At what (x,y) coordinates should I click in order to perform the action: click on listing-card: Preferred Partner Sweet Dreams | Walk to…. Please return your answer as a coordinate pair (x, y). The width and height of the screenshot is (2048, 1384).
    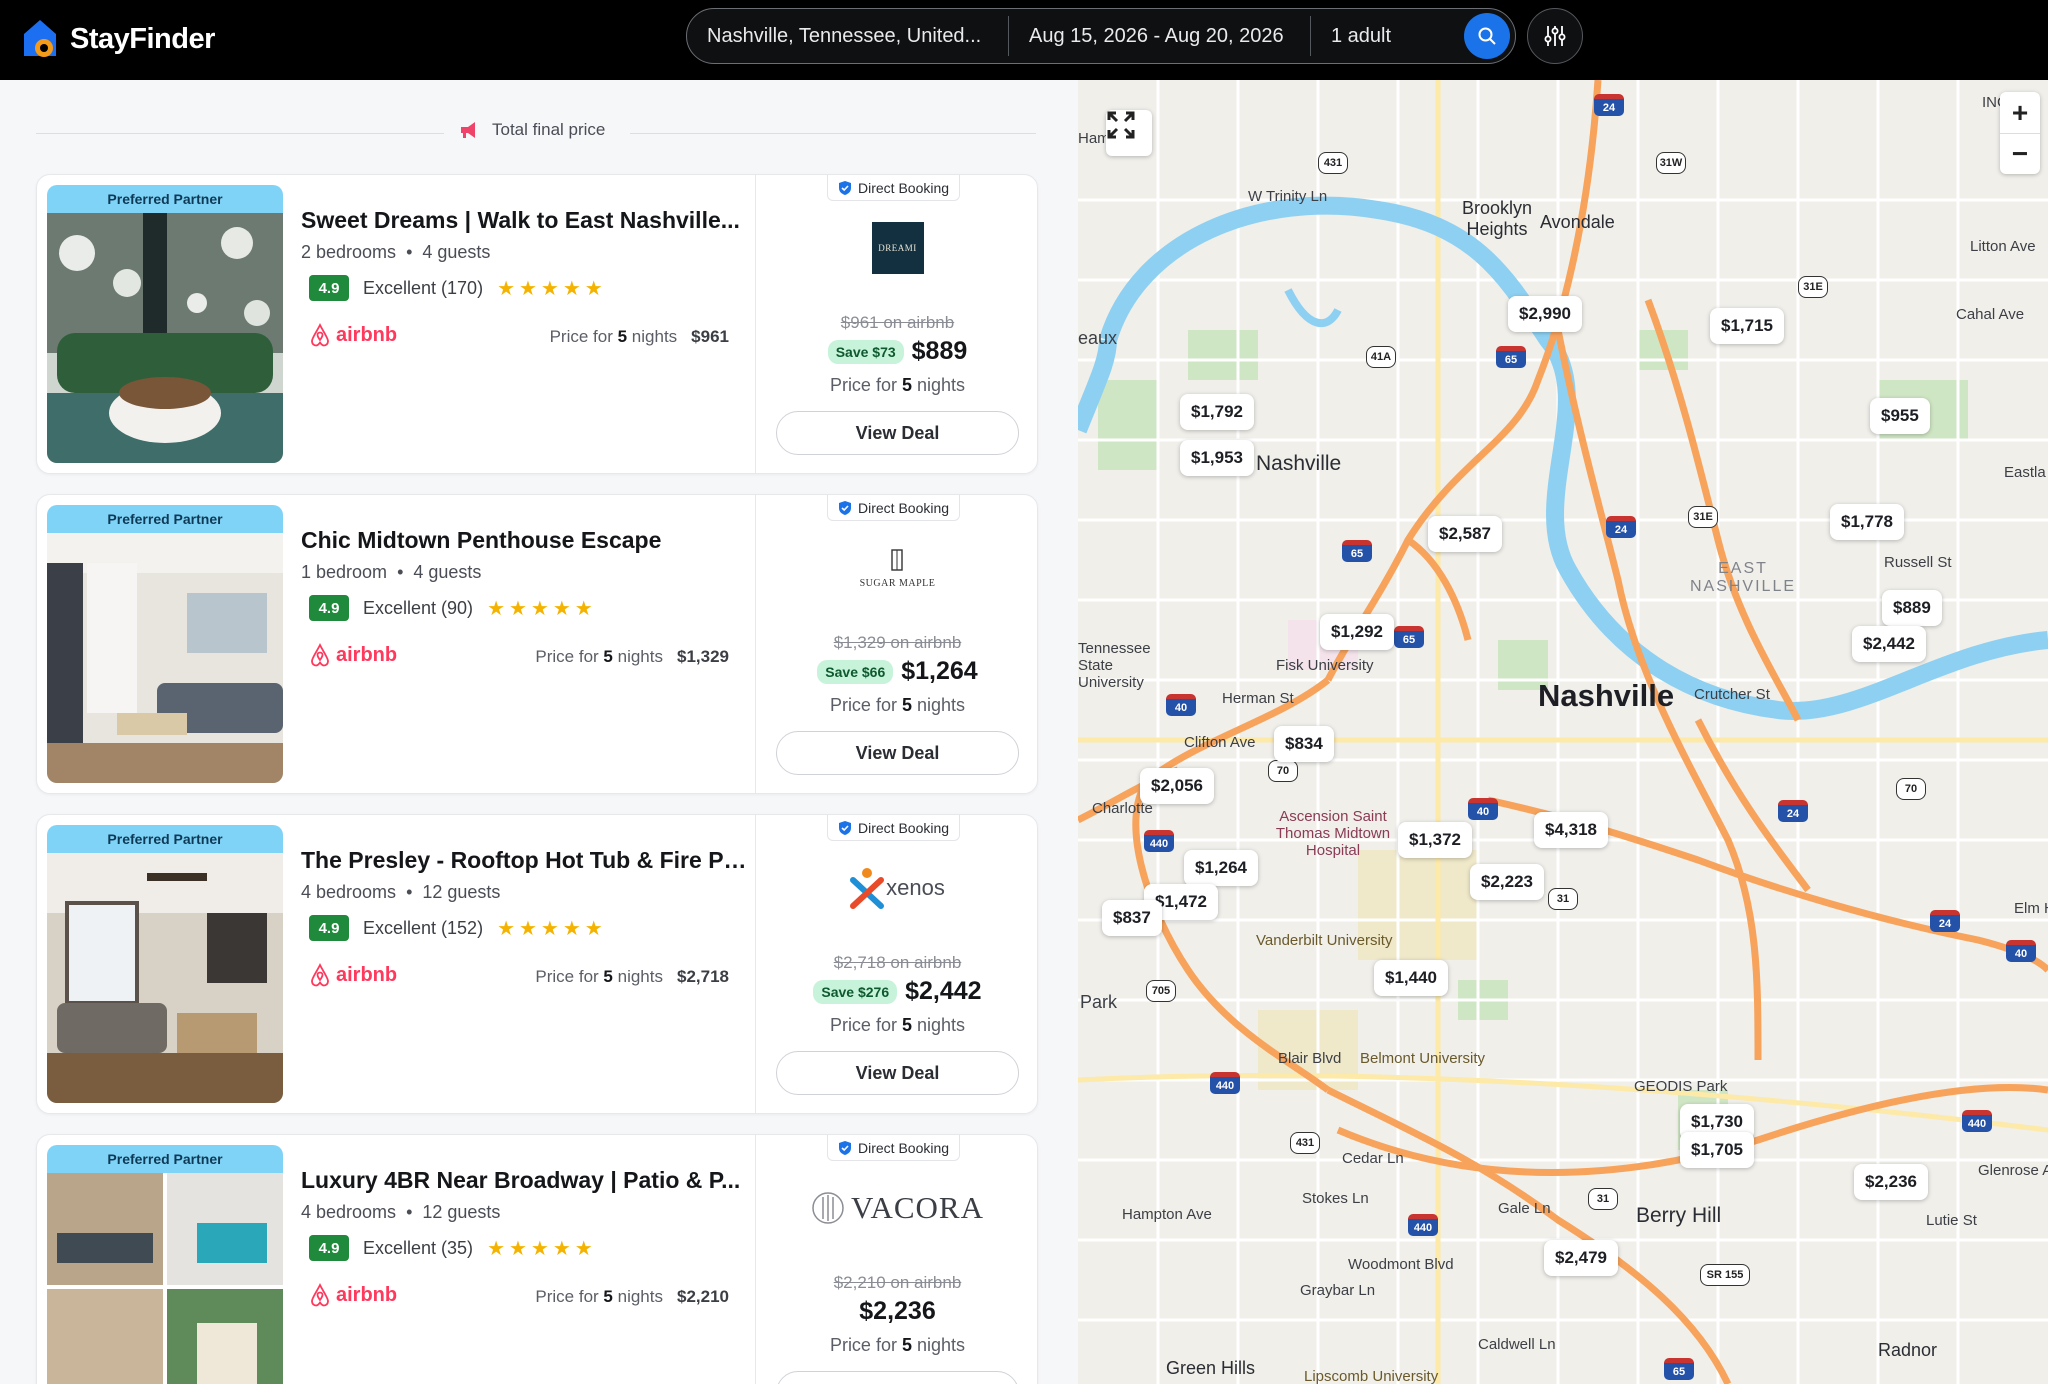
    Looking at the image, I should click on (537, 324).